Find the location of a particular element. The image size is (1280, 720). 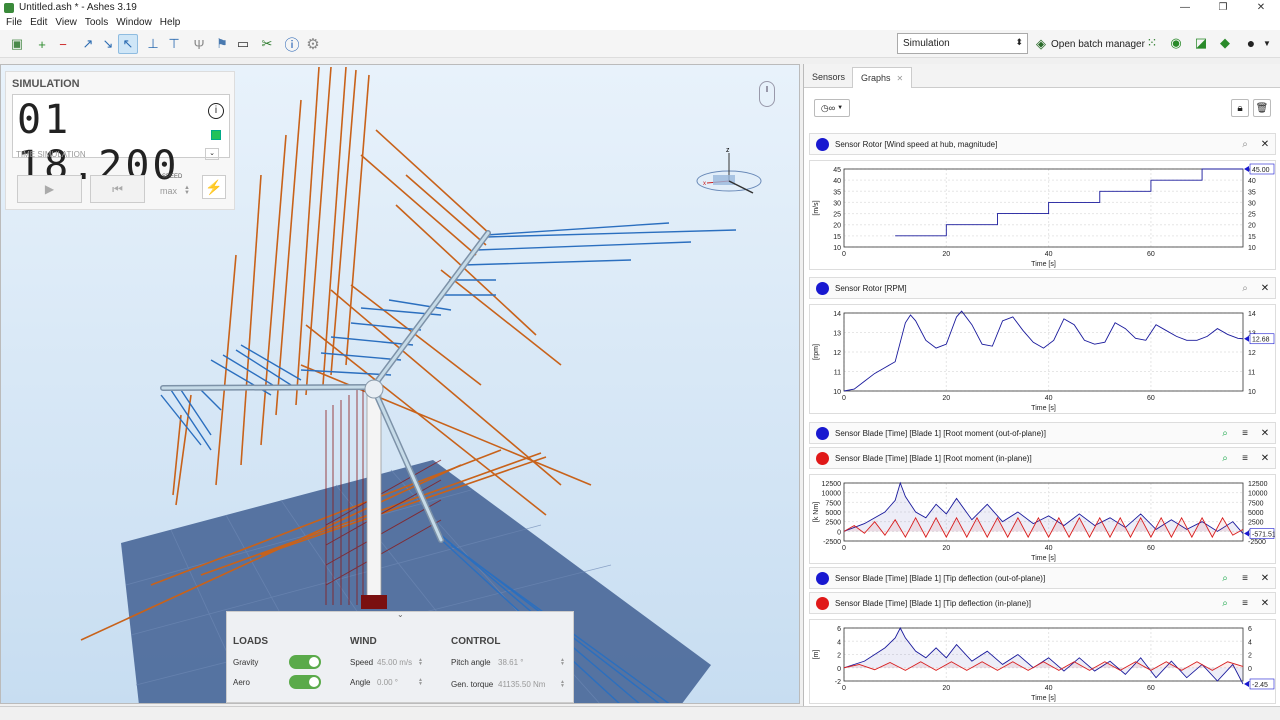

clock-dropdown: ⌄ is located at coordinates (212, 154).